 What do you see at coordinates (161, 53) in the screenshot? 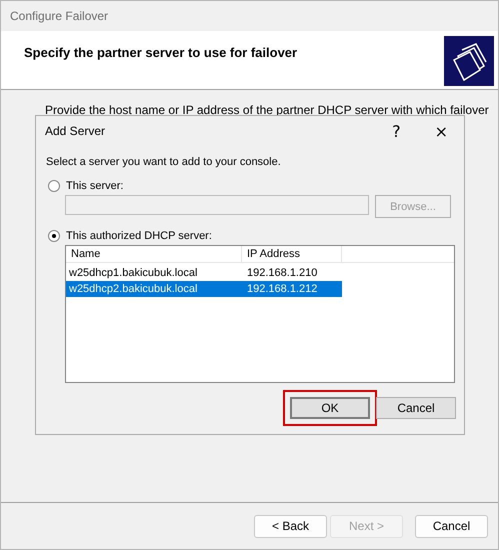
I see `page-title: Specify the partner server to use for failover` at bounding box center [161, 53].